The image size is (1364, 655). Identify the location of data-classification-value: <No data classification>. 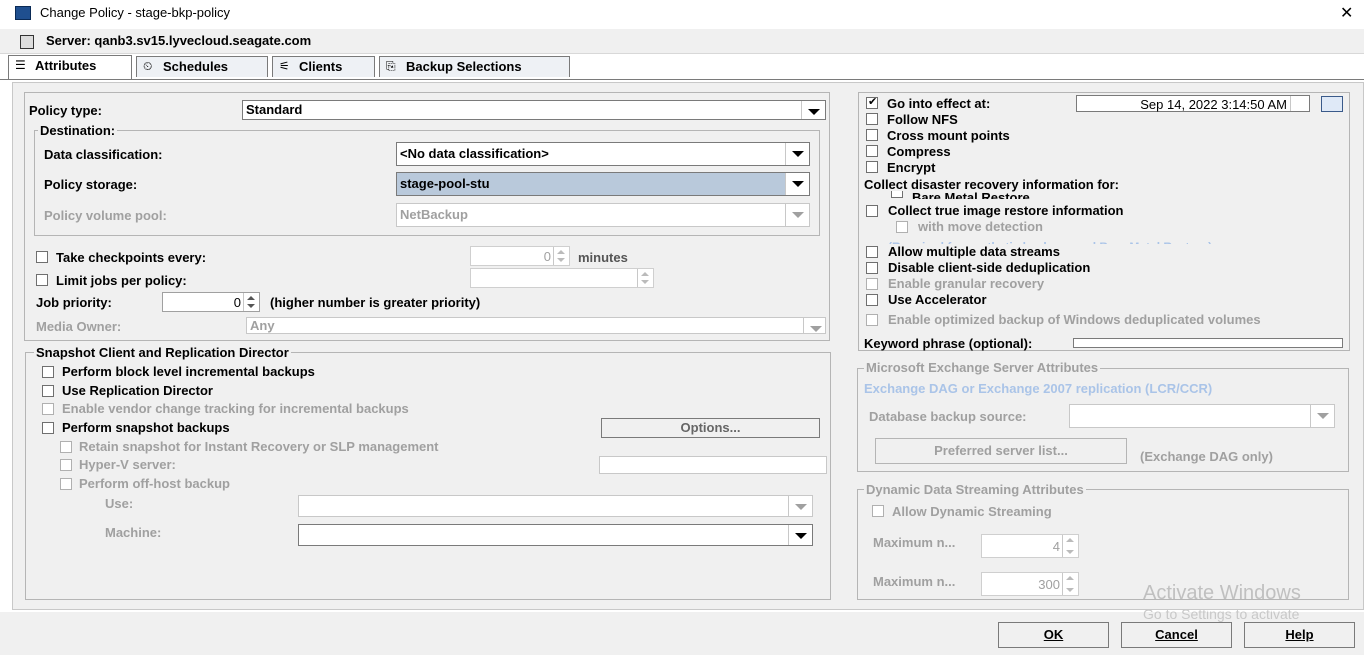
(474, 153).